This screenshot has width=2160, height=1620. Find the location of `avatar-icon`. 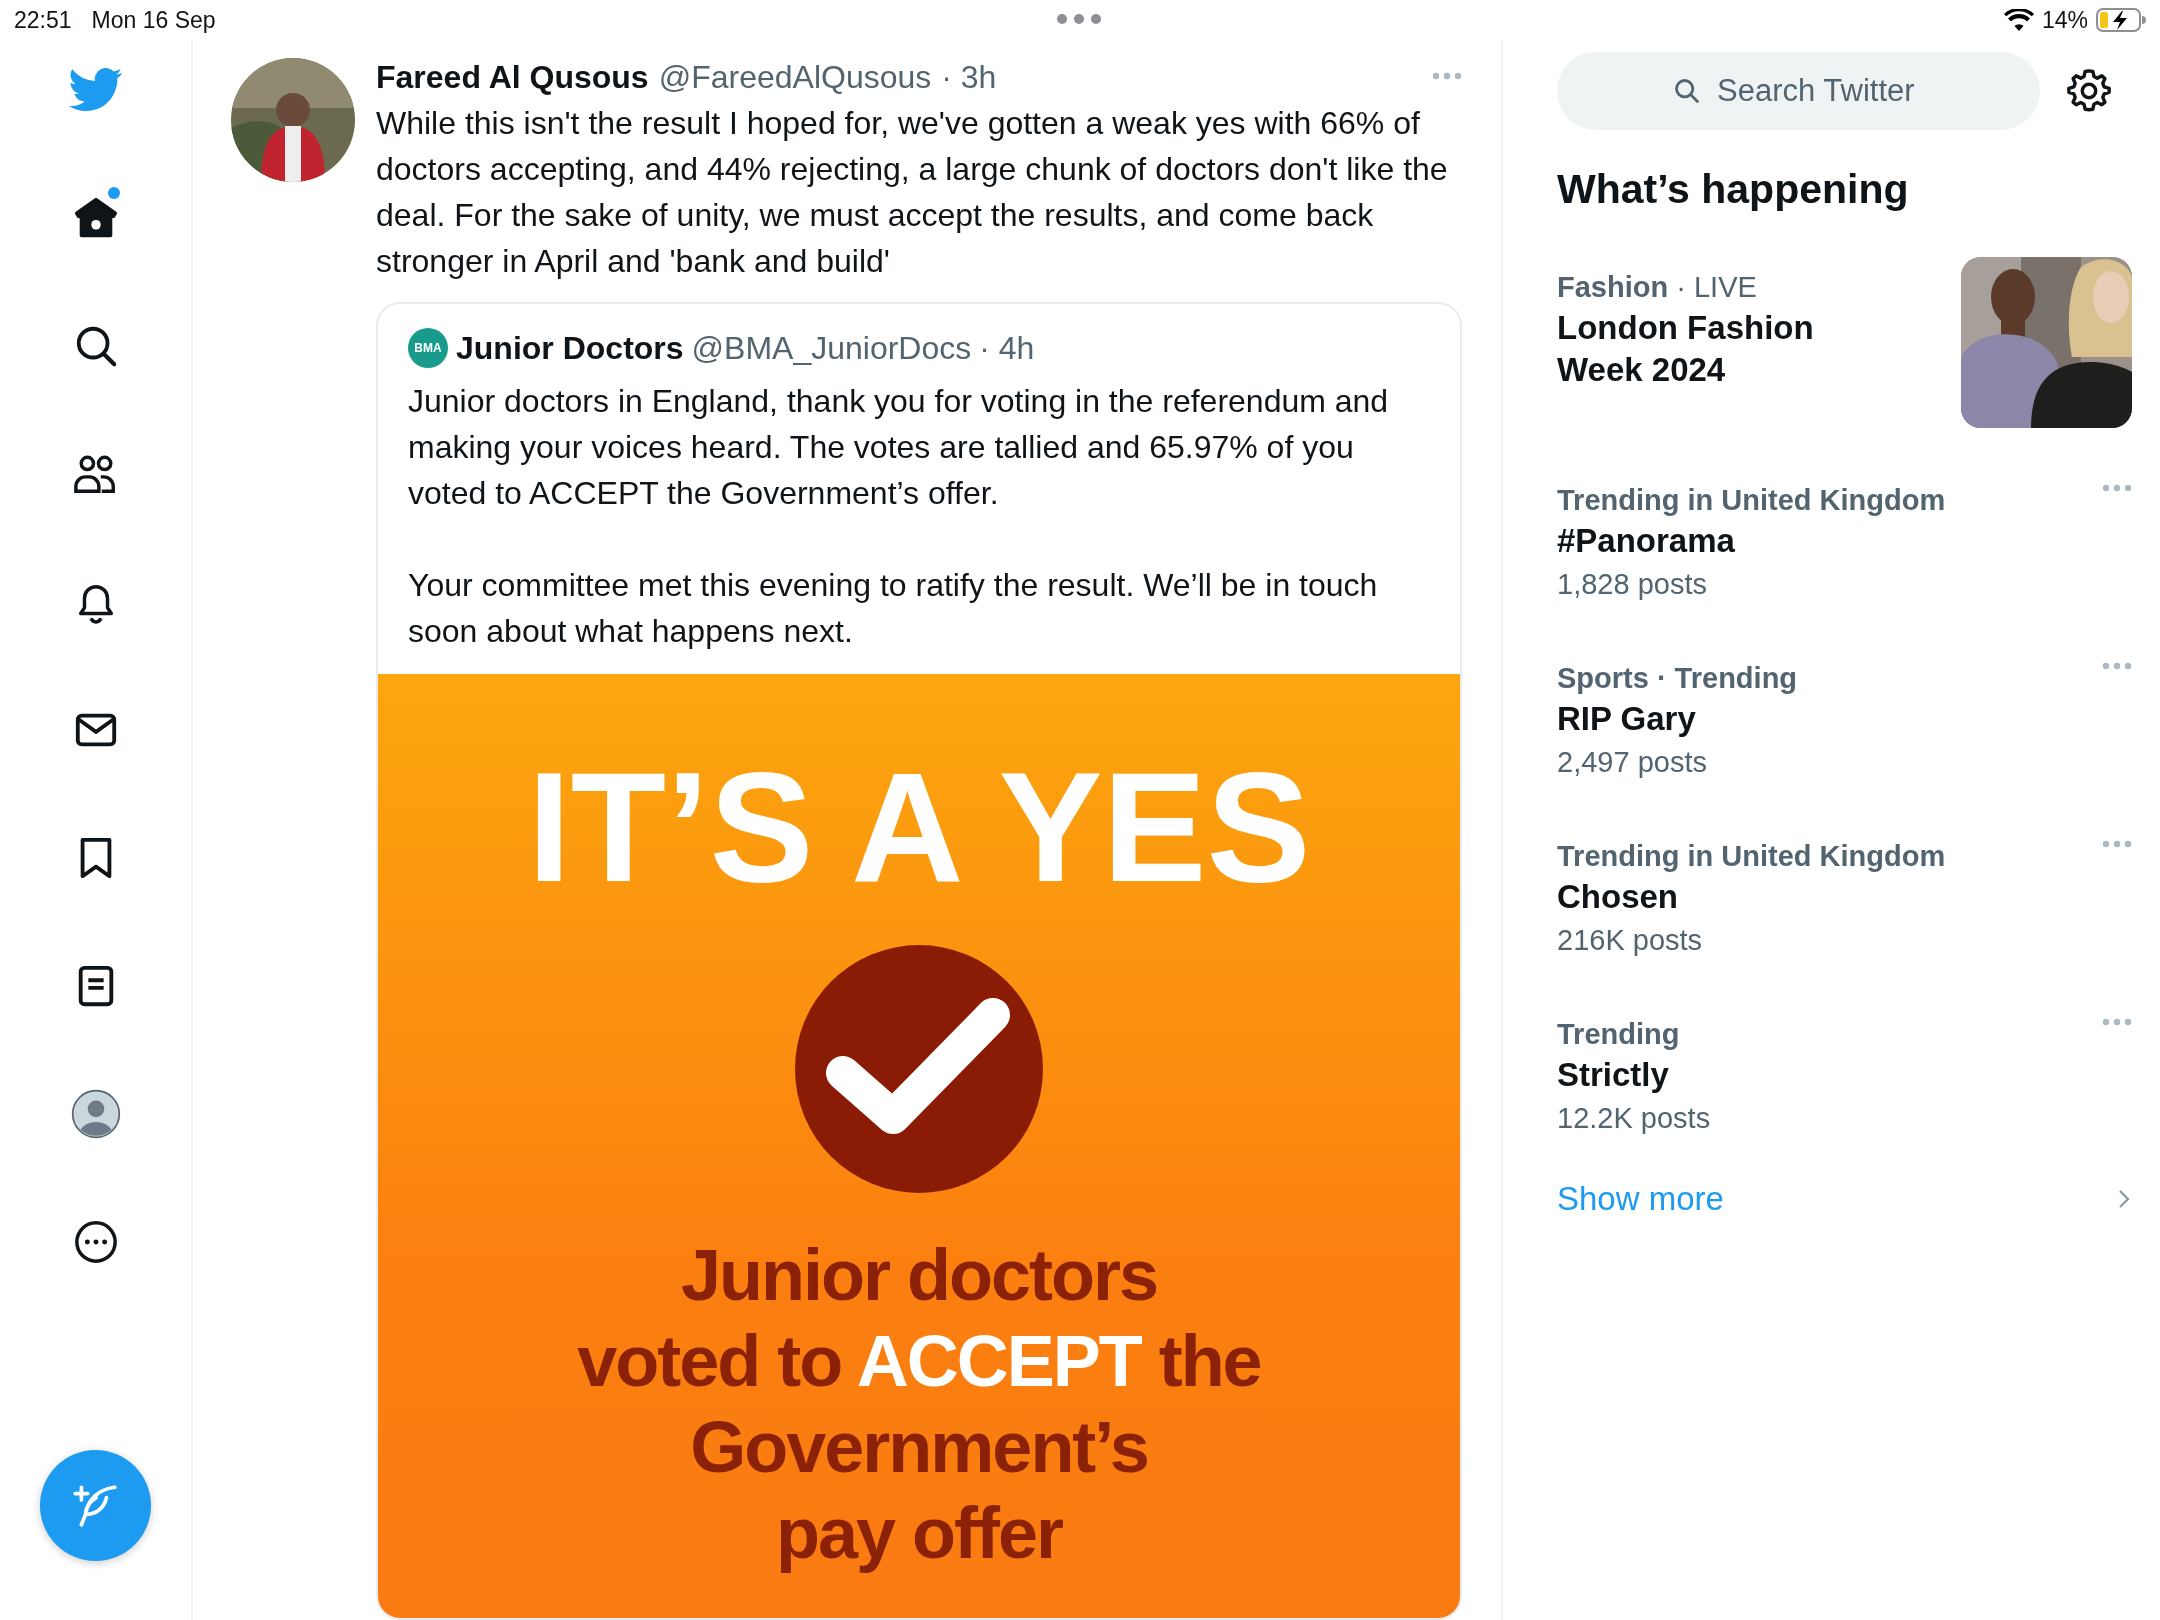

avatar-icon is located at coordinates (95, 1114).